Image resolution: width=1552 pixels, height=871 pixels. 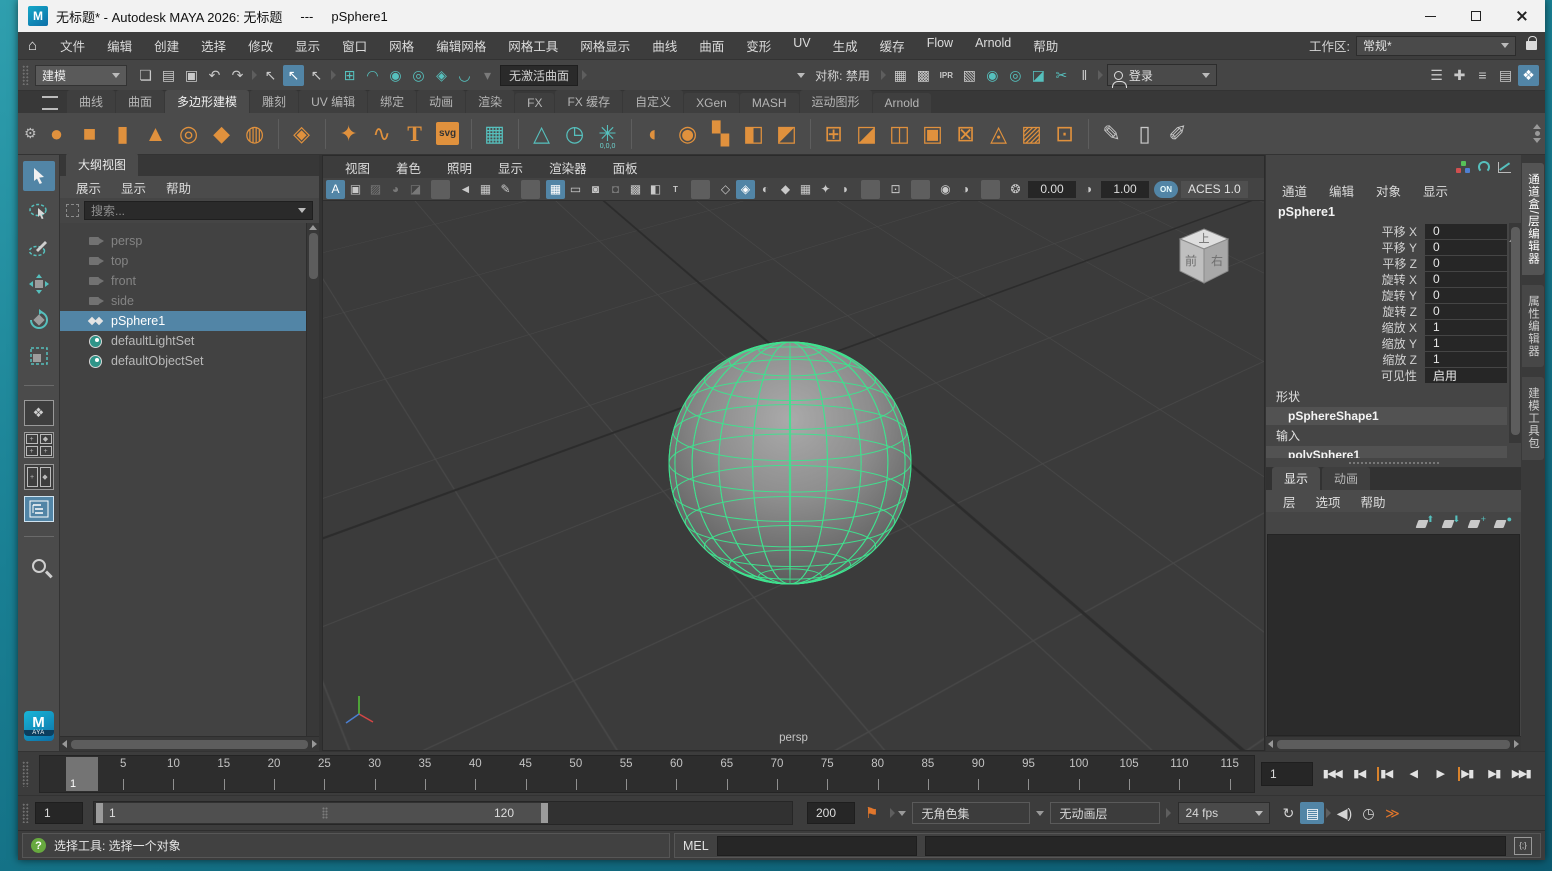 What do you see at coordinates (1344, 813) in the screenshot?
I see `audio-mute-icon: ◀)` at bounding box center [1344, 813].